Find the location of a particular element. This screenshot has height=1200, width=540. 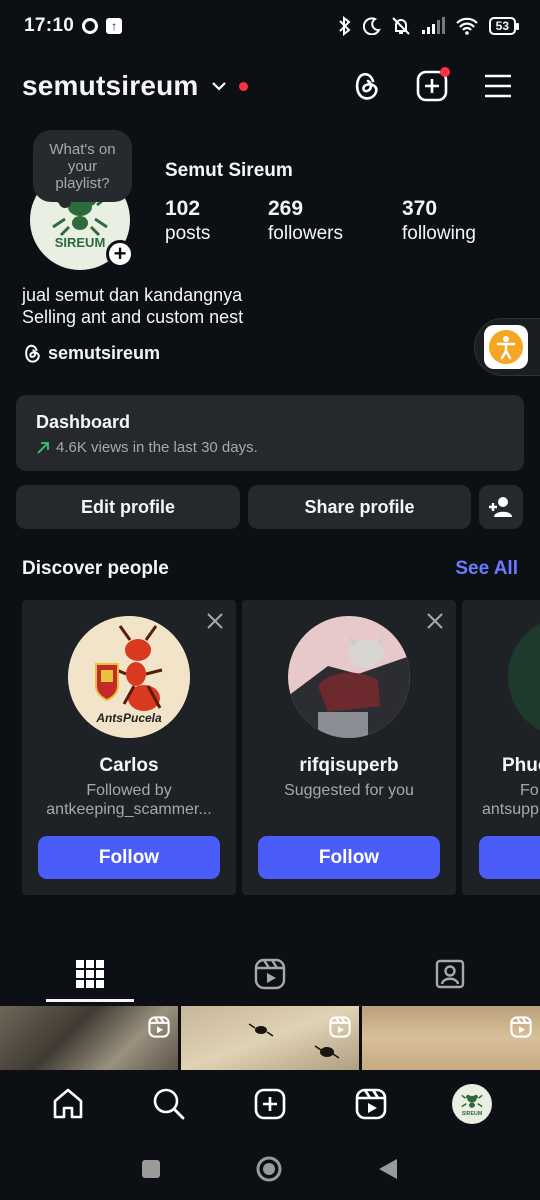

notification-dot is located at coordinates (243, 86).